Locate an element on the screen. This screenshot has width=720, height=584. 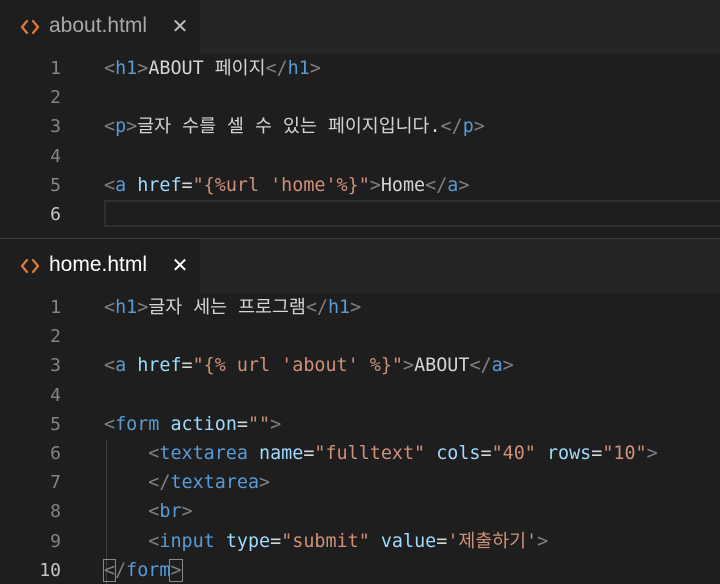
code-content: <form action=""> is located at coordinates (192, 424).